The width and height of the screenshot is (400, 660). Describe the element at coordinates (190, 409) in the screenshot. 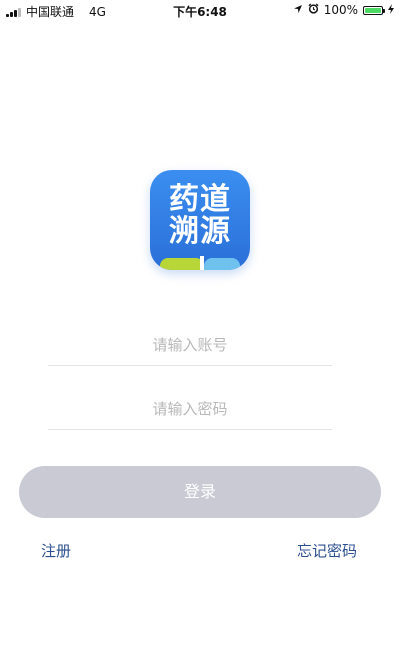

I see `password-input` at that location.